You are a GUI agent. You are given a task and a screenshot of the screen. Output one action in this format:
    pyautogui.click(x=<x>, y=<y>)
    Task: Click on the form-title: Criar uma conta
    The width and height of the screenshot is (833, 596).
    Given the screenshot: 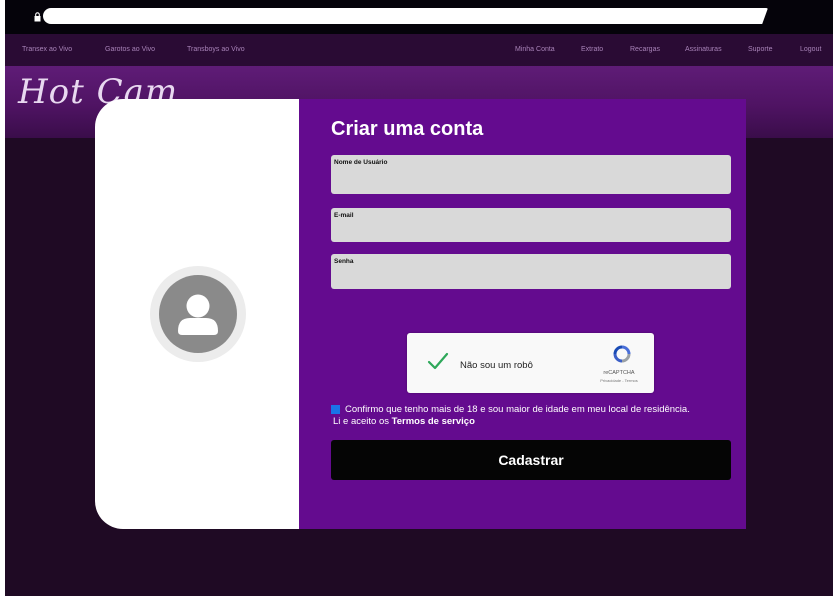 What is the action you would take?
    pyautogui.click(x=407, y=129)
    